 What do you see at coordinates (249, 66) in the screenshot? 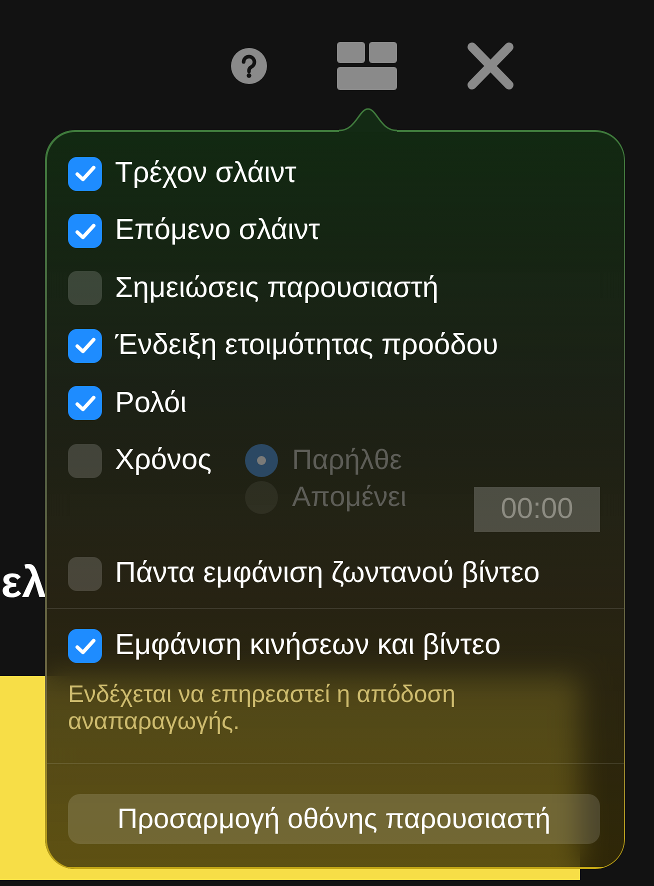
I see `help-icon` at bounding box center [249, 66].